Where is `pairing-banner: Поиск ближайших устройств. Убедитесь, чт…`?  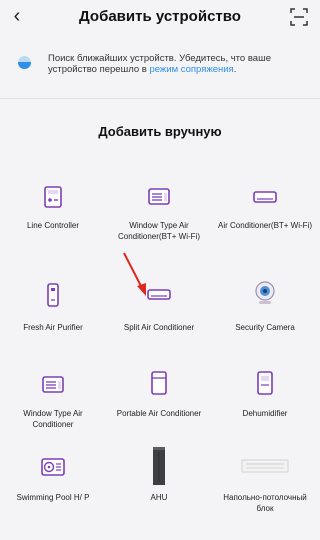
pairing-banner: Поиск ближайших устройств. Убедитесь, чт… is located at coordinates (160, 63).